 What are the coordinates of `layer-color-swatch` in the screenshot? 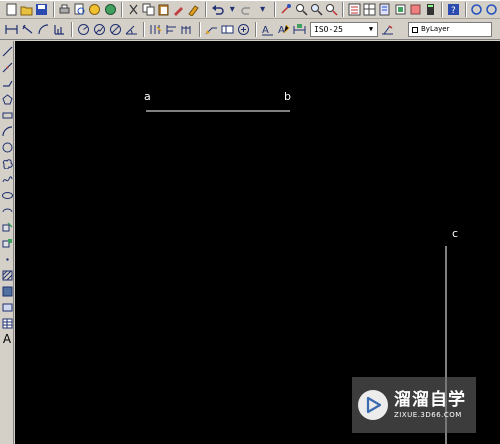 It's located at (415, 29).